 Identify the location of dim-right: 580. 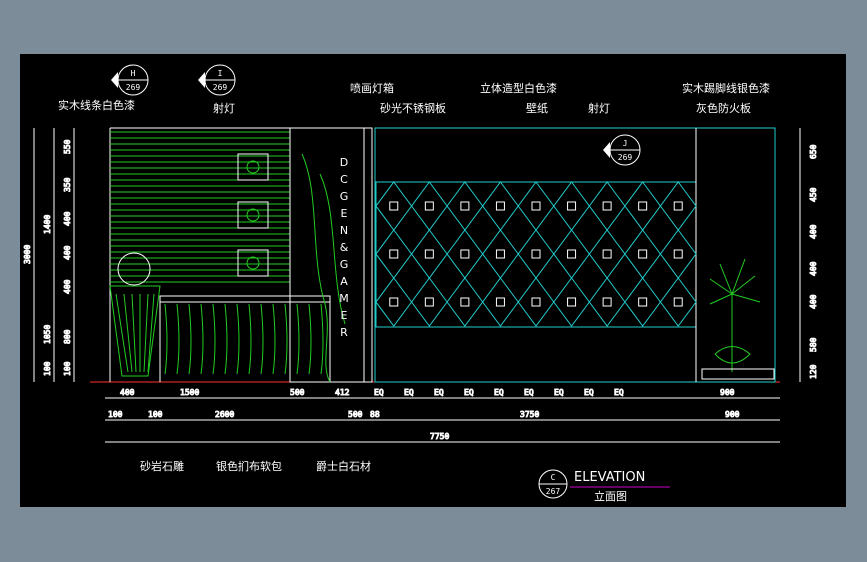
(813, 344).